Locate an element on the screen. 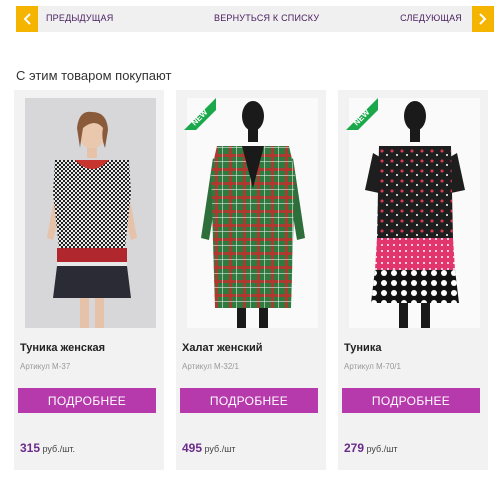 Image resolution: width=500 pixels, height=480 pixels. robe-photo-icon is located at coordinates (252, 213).